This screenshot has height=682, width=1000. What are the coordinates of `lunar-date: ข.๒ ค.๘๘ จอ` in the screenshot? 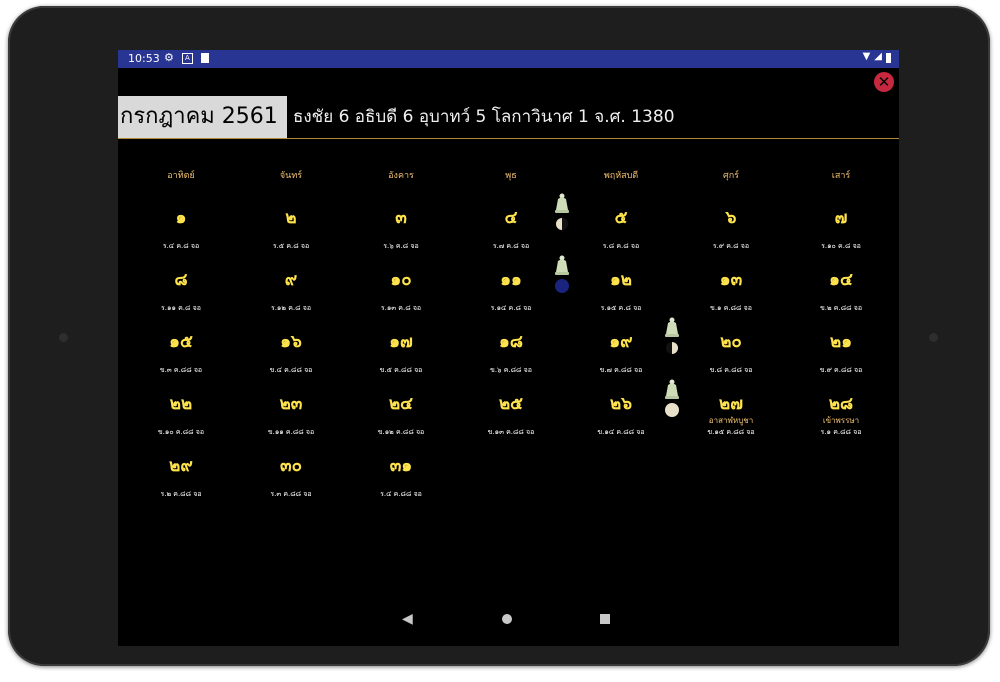 It's located at (841, 308).